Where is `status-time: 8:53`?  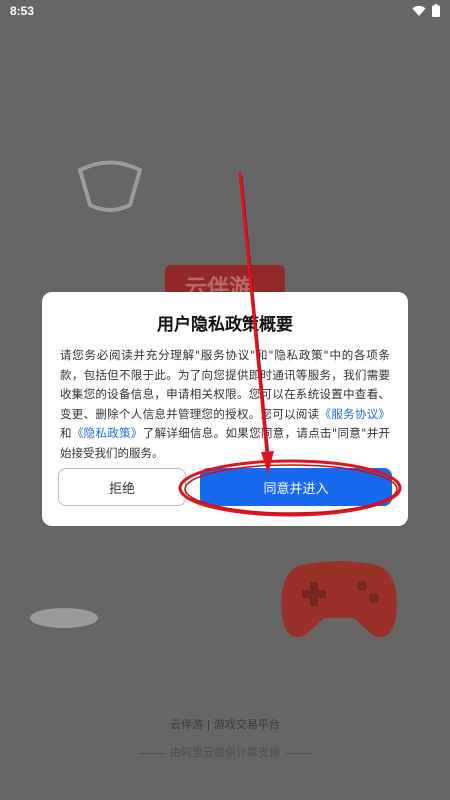
status-time: 8:53 is located at coordinates (22, 11).